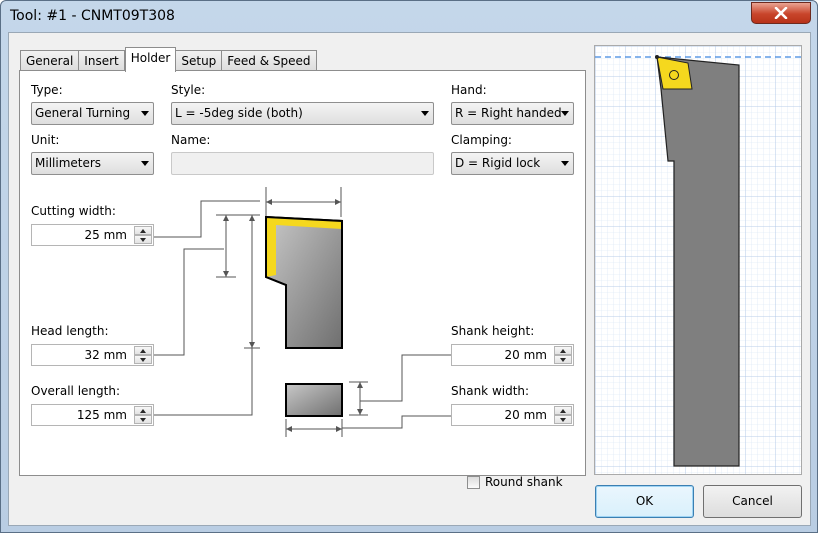  I want to click on head-length-spinner: 32 mm, so click(92, 355).